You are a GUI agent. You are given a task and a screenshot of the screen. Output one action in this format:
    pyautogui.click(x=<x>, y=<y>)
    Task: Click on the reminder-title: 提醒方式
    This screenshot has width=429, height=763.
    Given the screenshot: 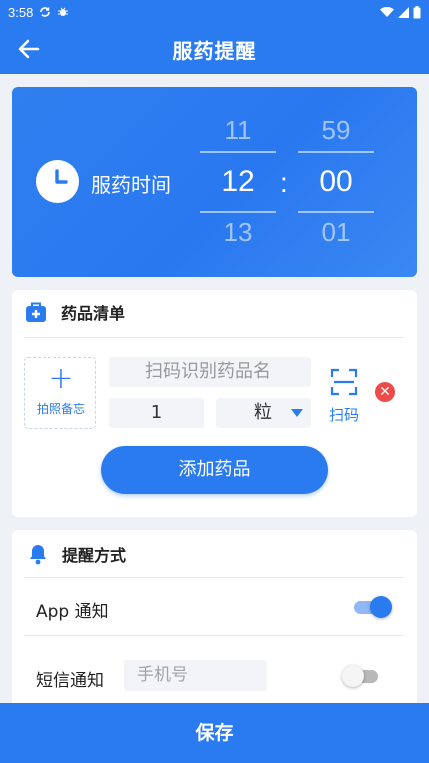 What is the action you would take?
    pyautogui.click(x=94, y=555)
    